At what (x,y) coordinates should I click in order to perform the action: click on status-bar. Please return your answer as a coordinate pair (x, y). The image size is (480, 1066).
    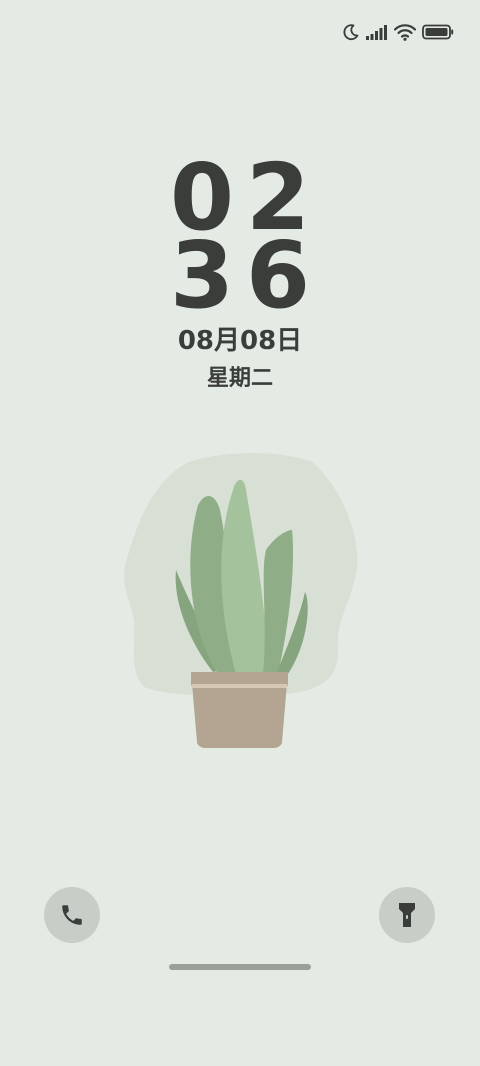
    Looking at the image, I should click on (398, 32).